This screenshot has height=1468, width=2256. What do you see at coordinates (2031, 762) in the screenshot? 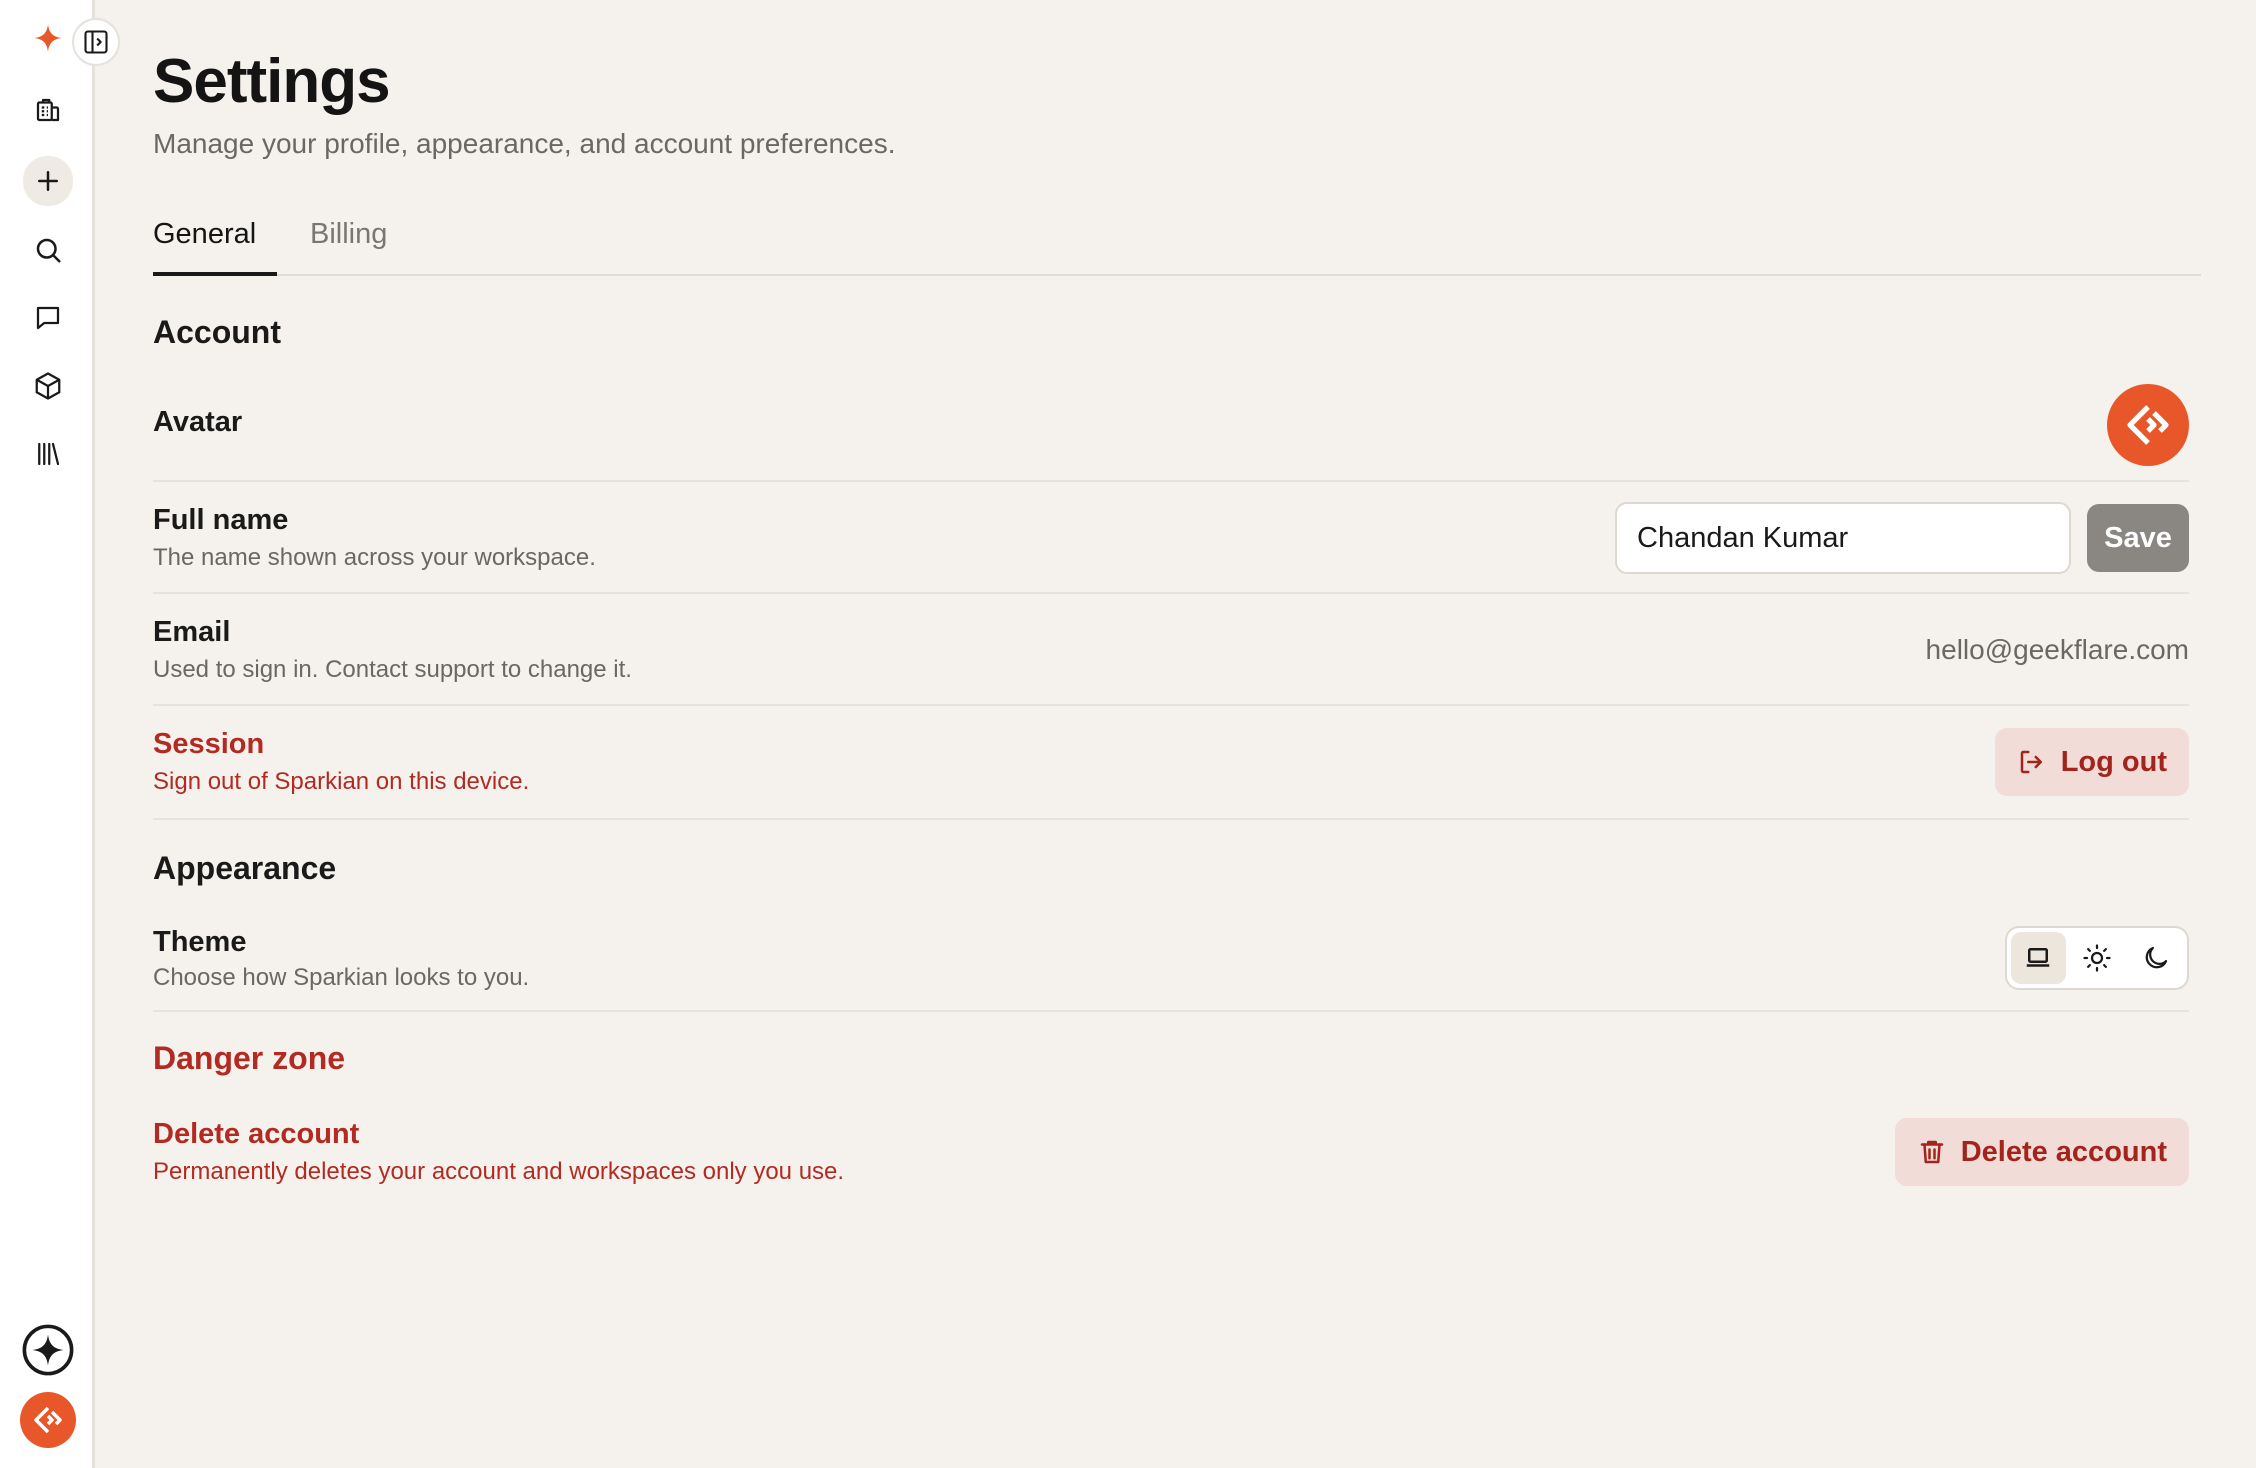
I see `log-out-icon` at bounding box center [2031, 762].